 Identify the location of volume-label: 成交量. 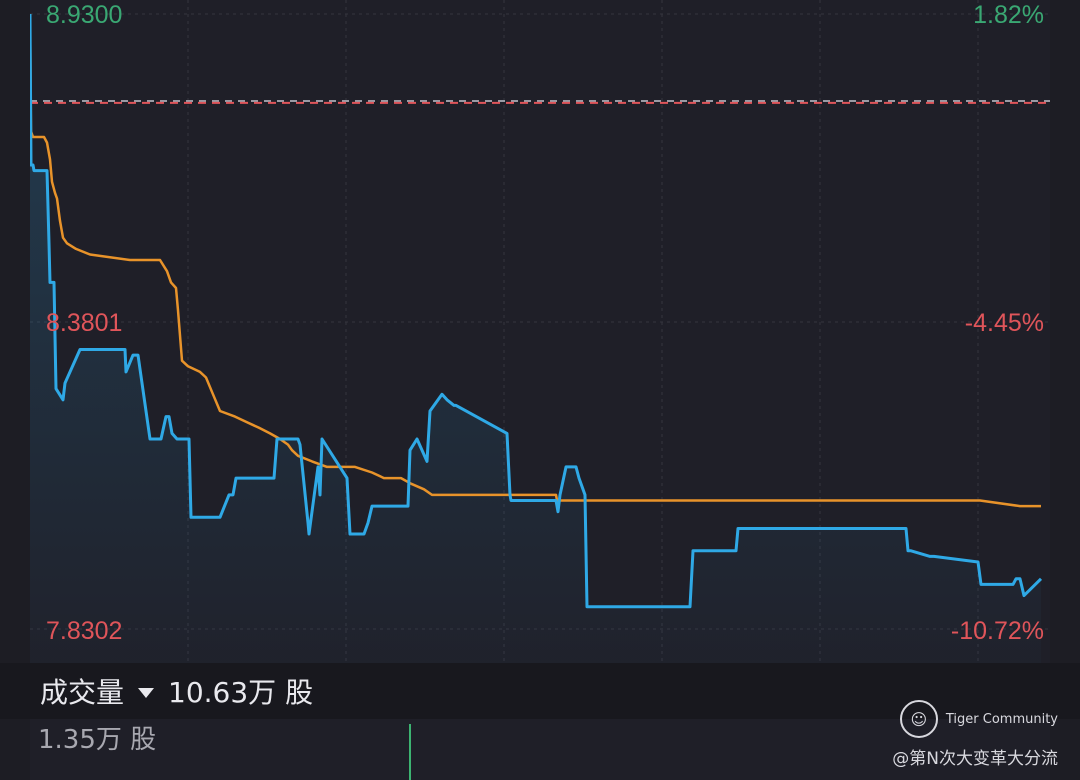
(82, 692).